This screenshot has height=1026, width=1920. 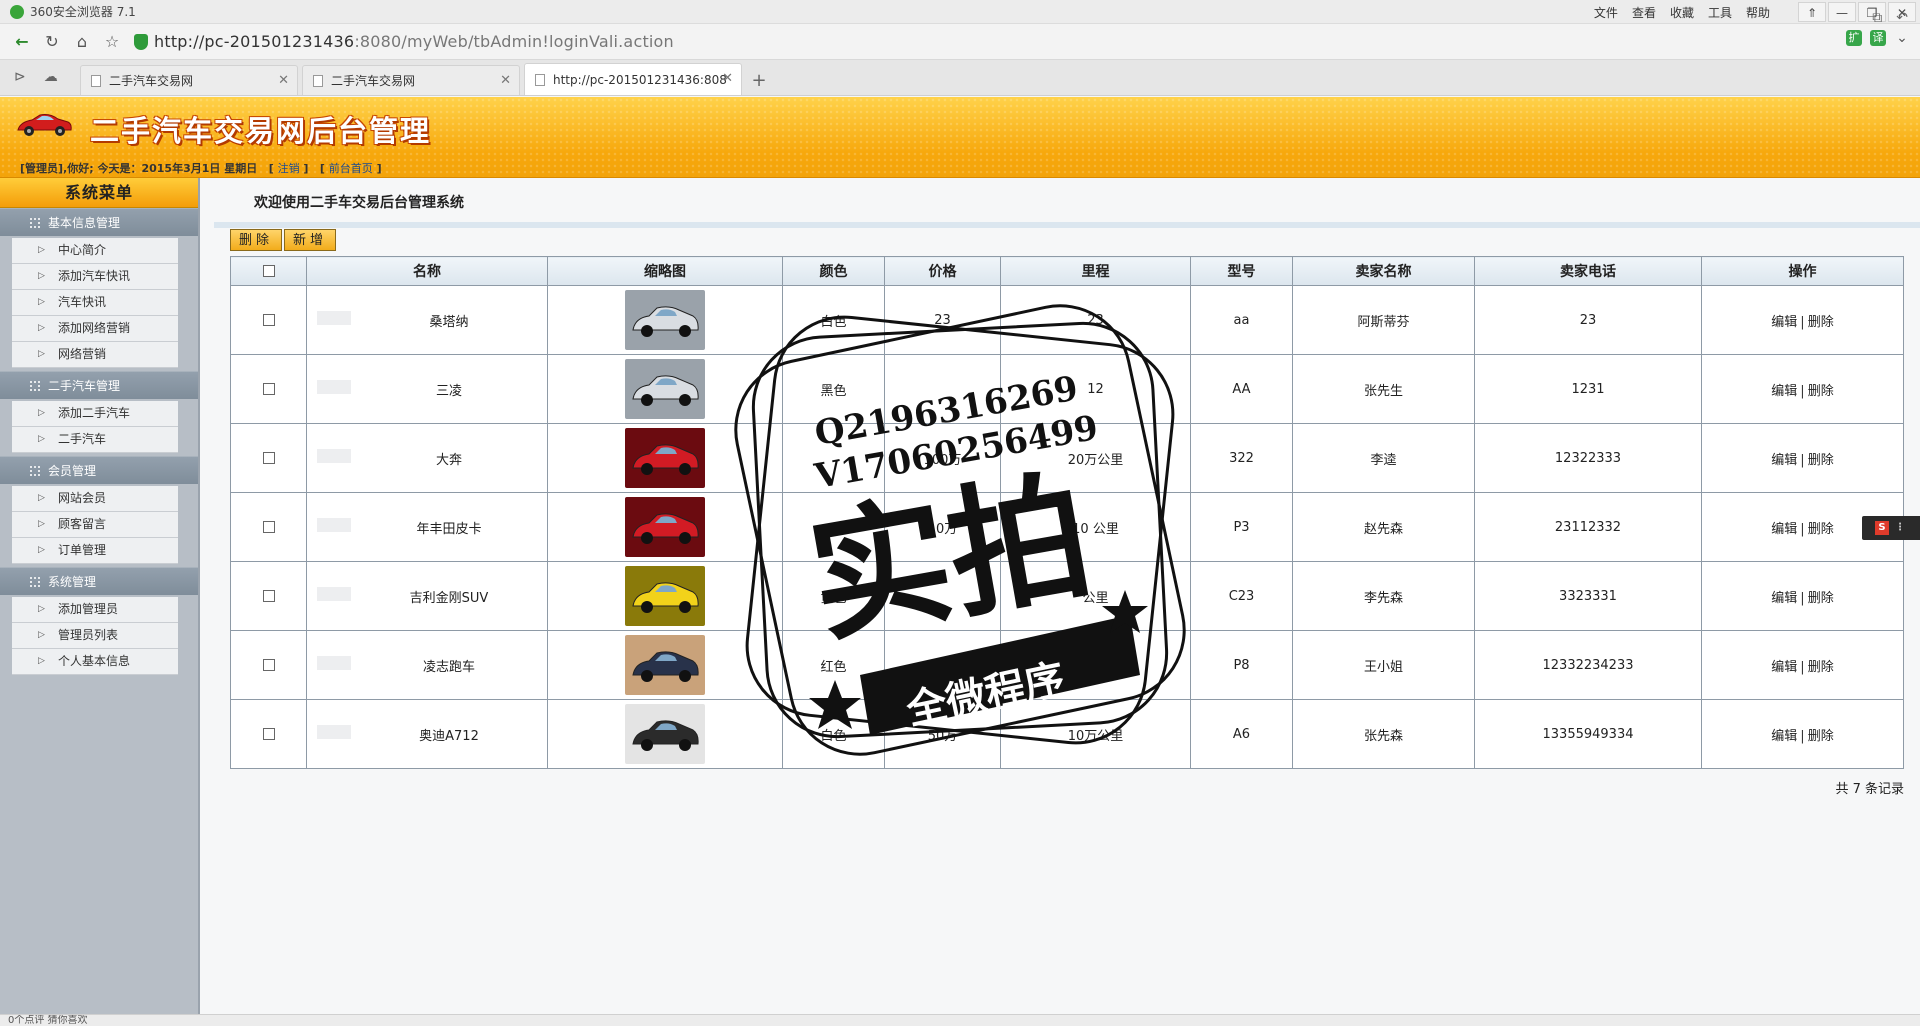 I want to click on frontend-home-link: 前台首页, so click(x=351, y=168).